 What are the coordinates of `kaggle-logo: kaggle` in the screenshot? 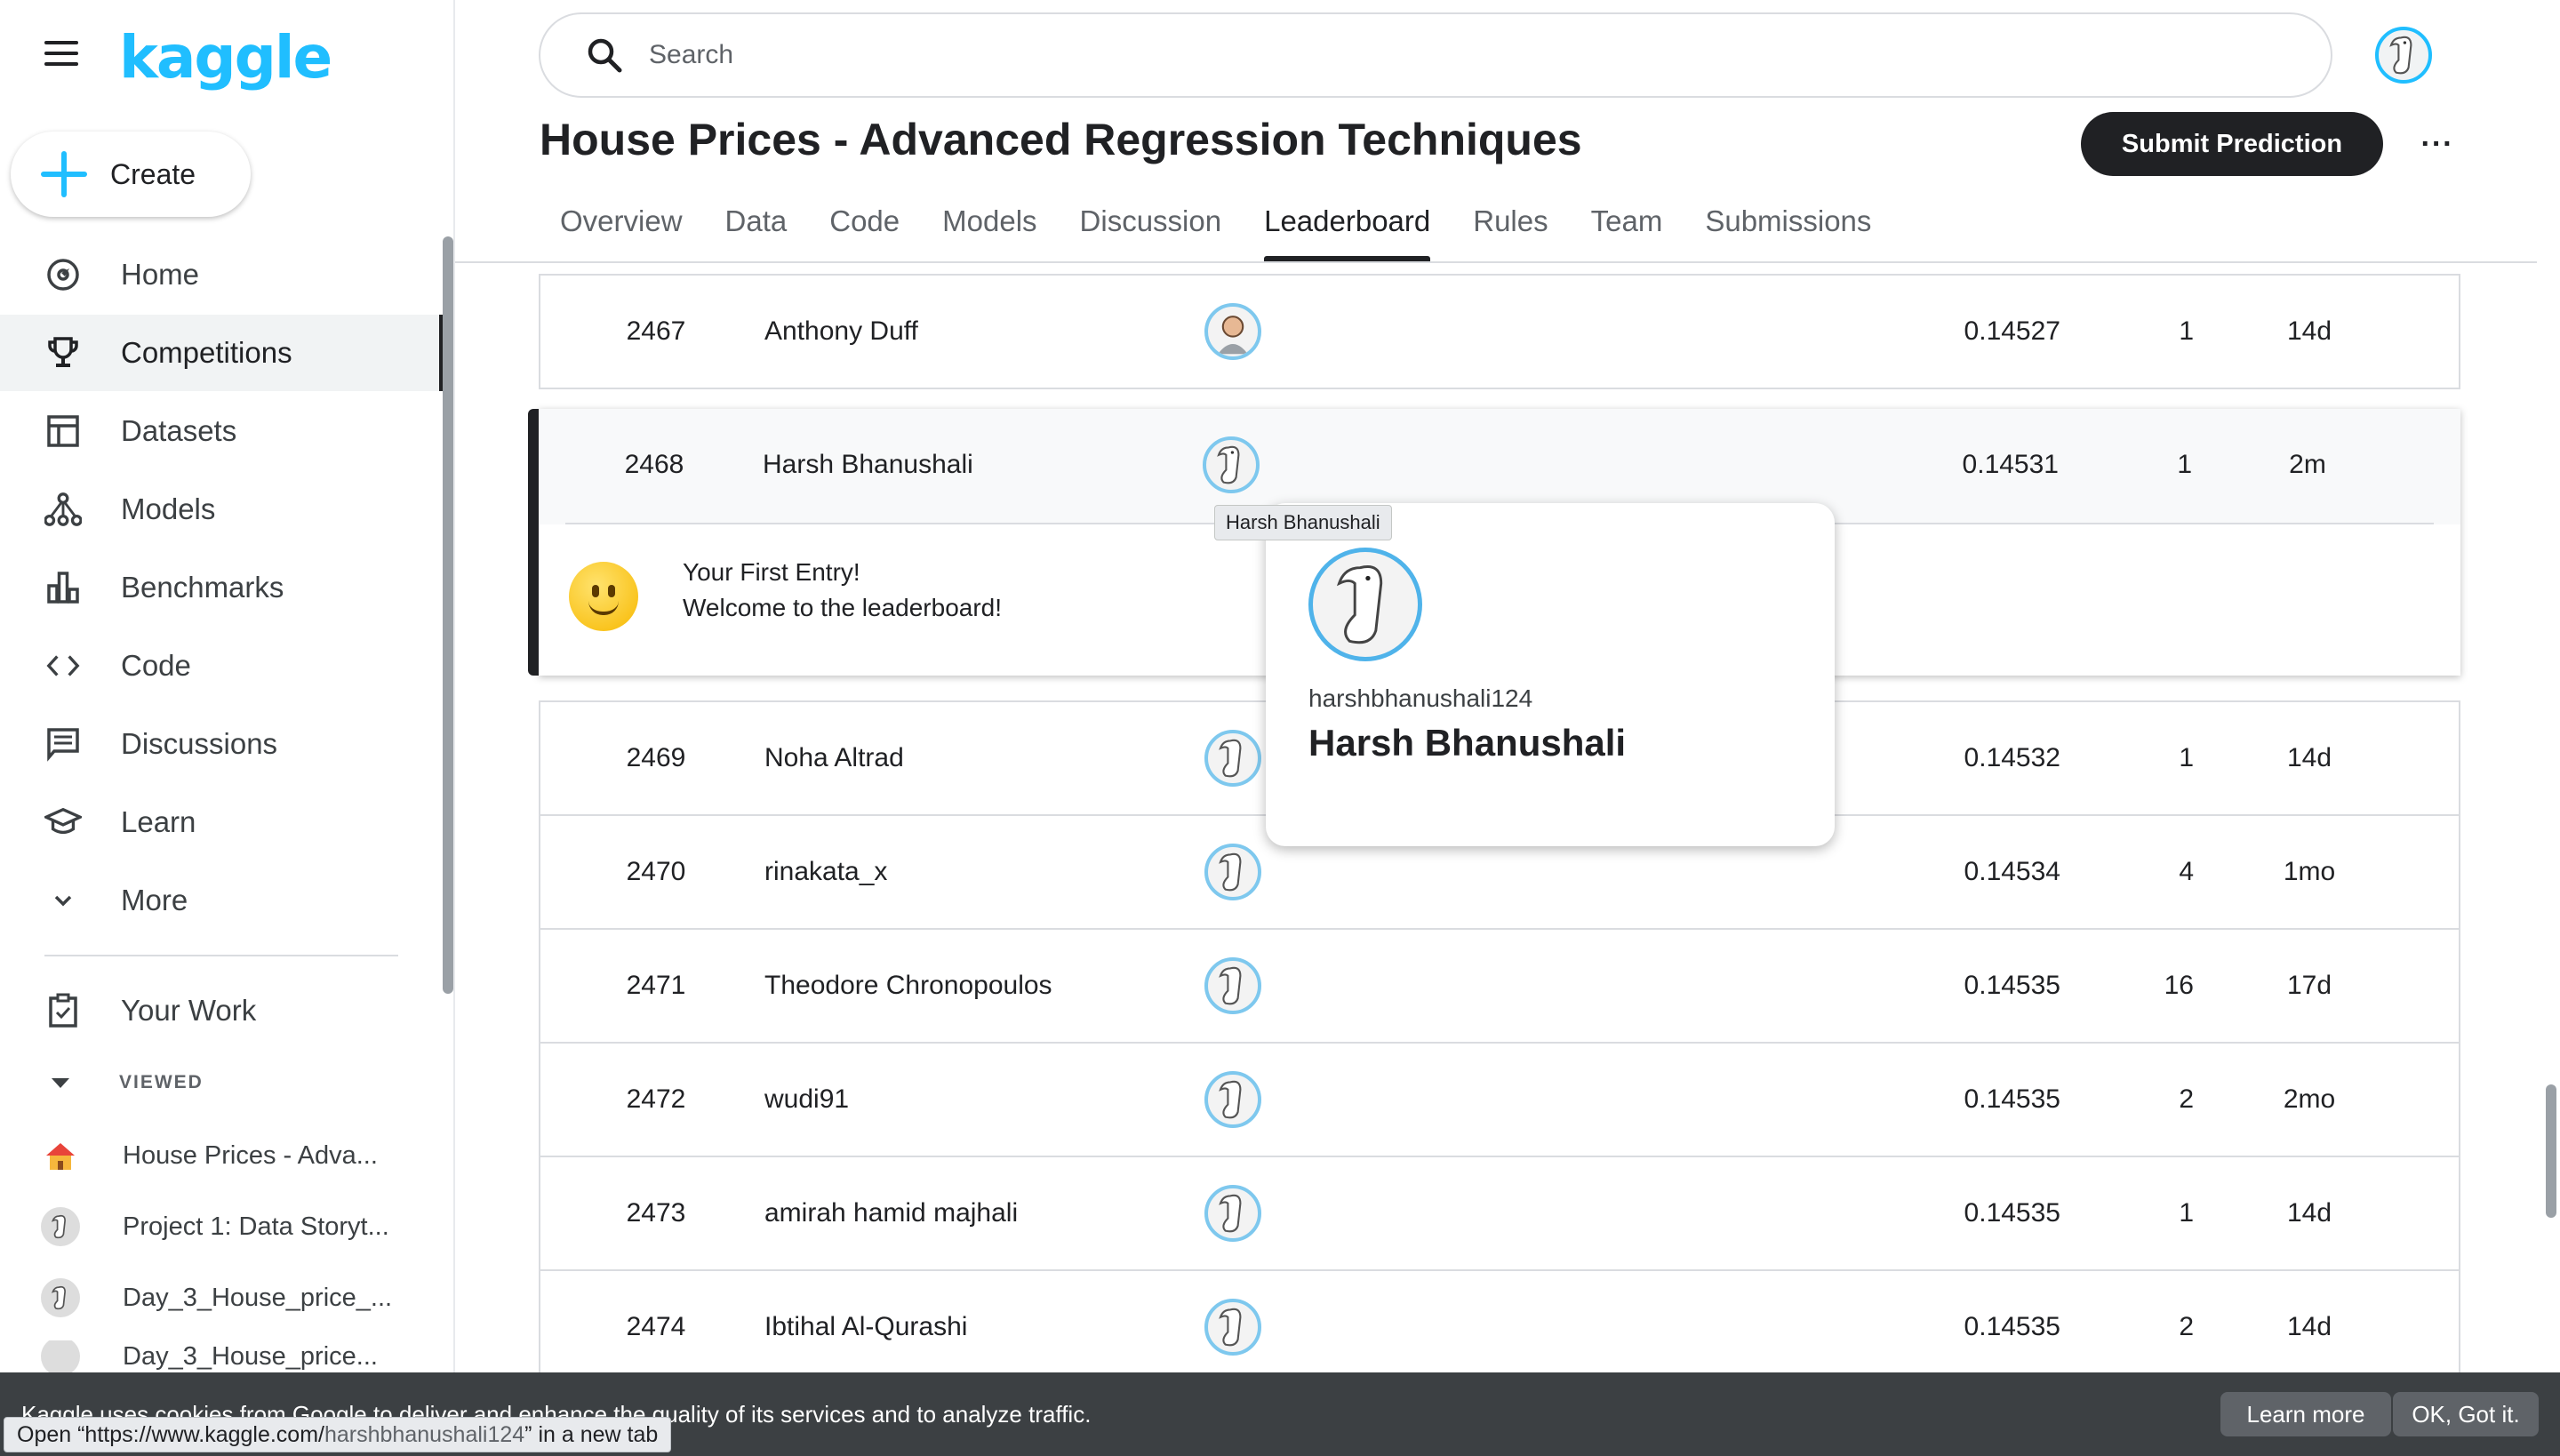 It's located at (225, 57).